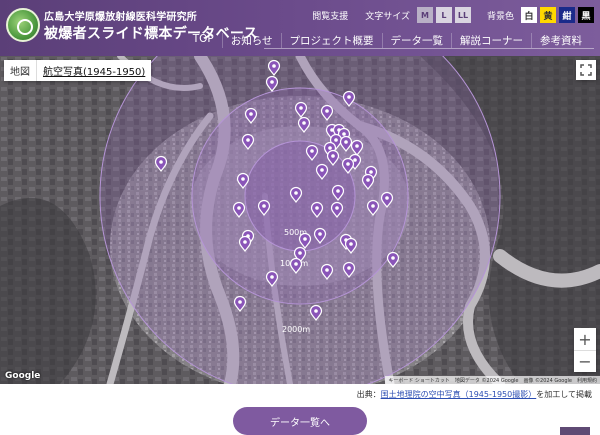 The image size is (600, 435). Describe the element at coordinates (459, 394) in the screenshot. I see `source-link: 国土地理院の空中写真（1945-1950撮影）` at that location.